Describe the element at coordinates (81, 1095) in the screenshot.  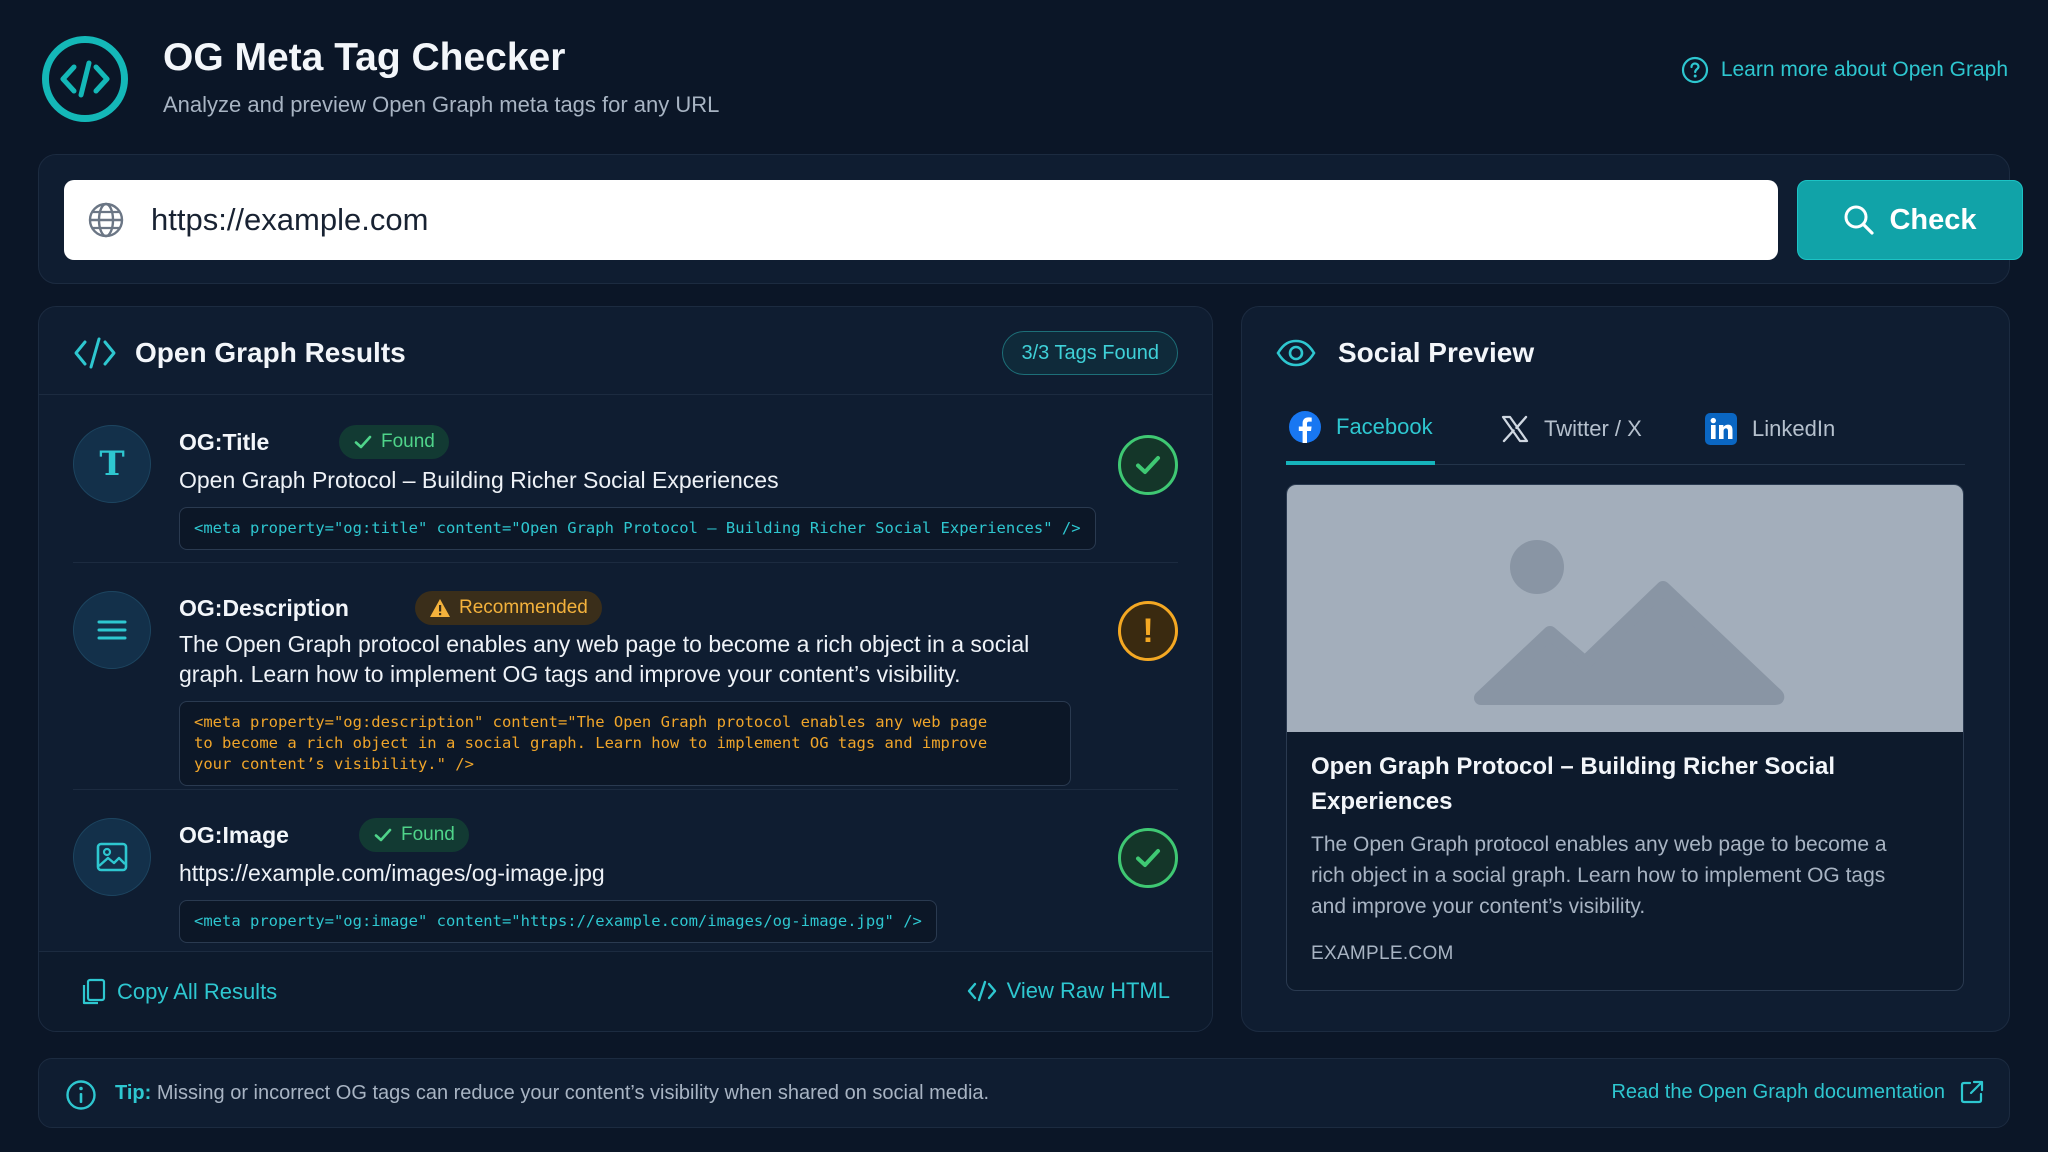
I see `info-icon` at that location.